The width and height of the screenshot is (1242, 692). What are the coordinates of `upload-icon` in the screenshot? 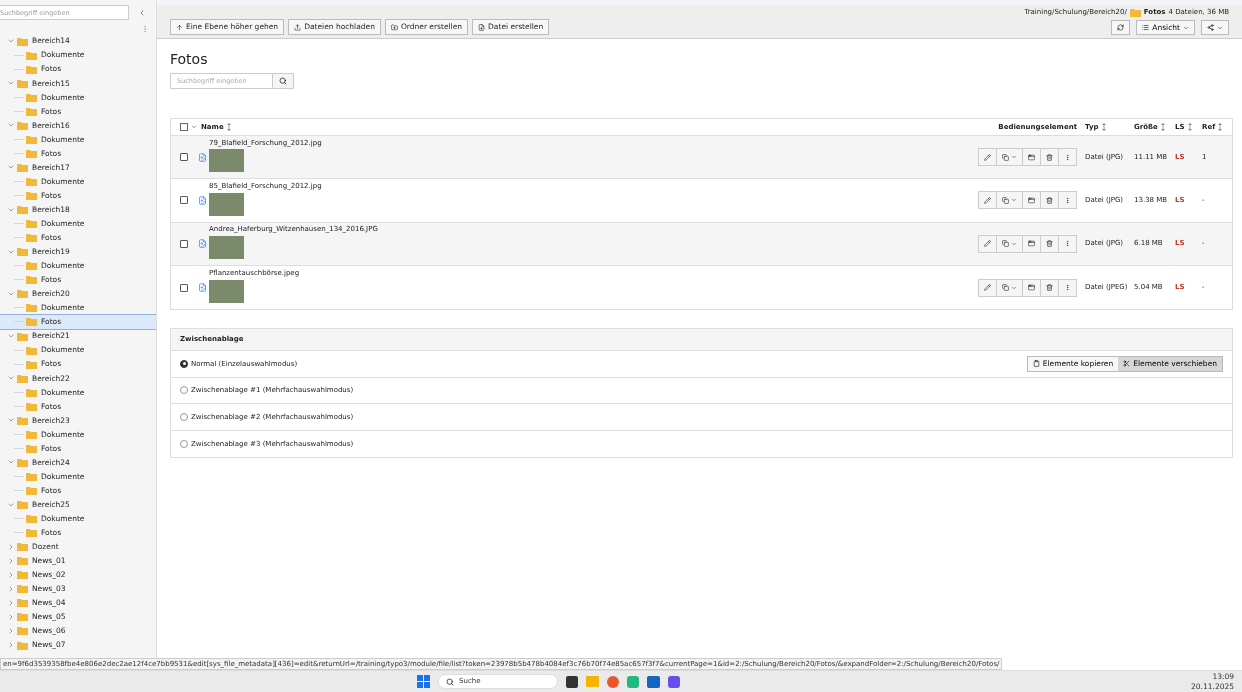 It's located at (298, 27).